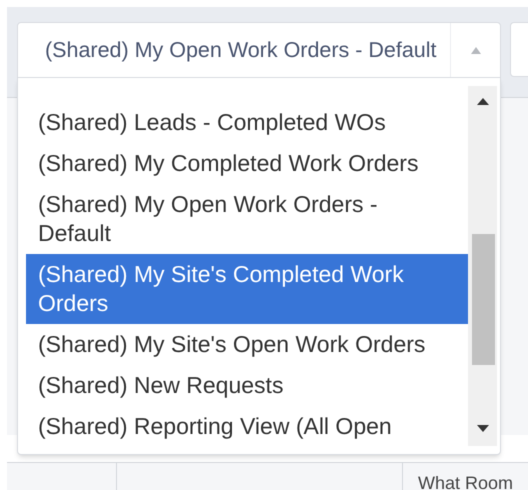  What do you see at coordinates (519, 49) in the screenshot?
I see `input-field` at bounding box center [519, 49].